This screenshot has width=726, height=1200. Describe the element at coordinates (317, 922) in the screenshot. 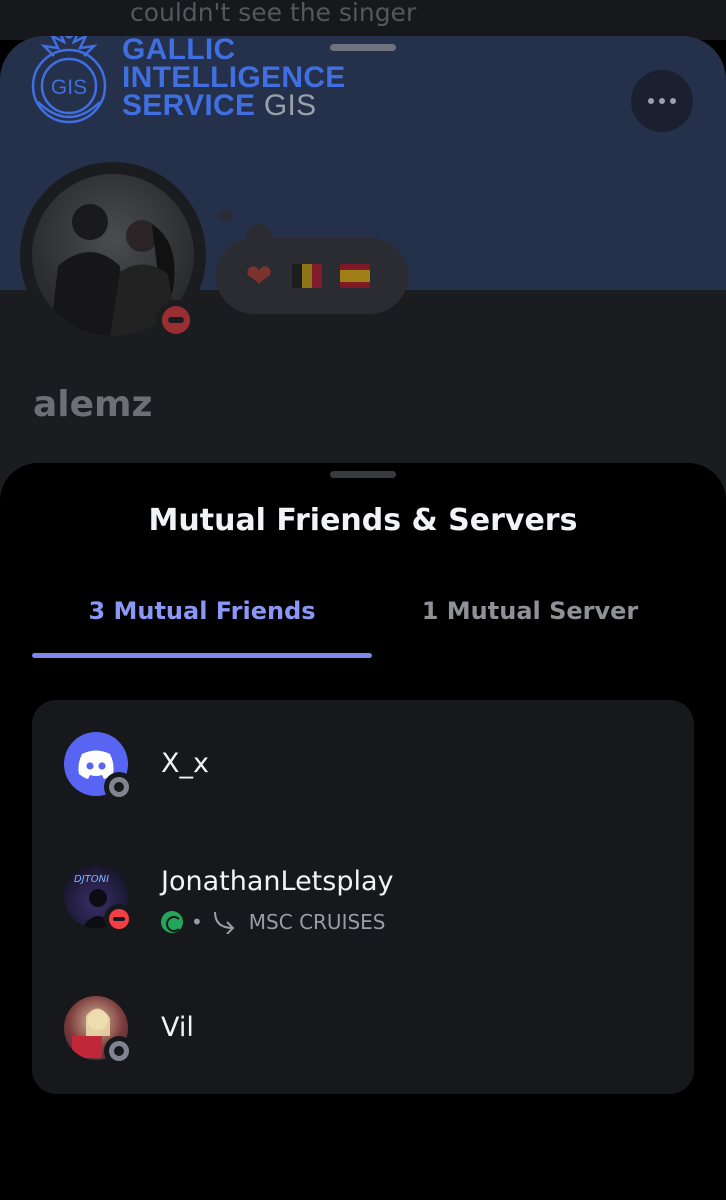

I see `activity-label: MSC CRUISES` at that location.